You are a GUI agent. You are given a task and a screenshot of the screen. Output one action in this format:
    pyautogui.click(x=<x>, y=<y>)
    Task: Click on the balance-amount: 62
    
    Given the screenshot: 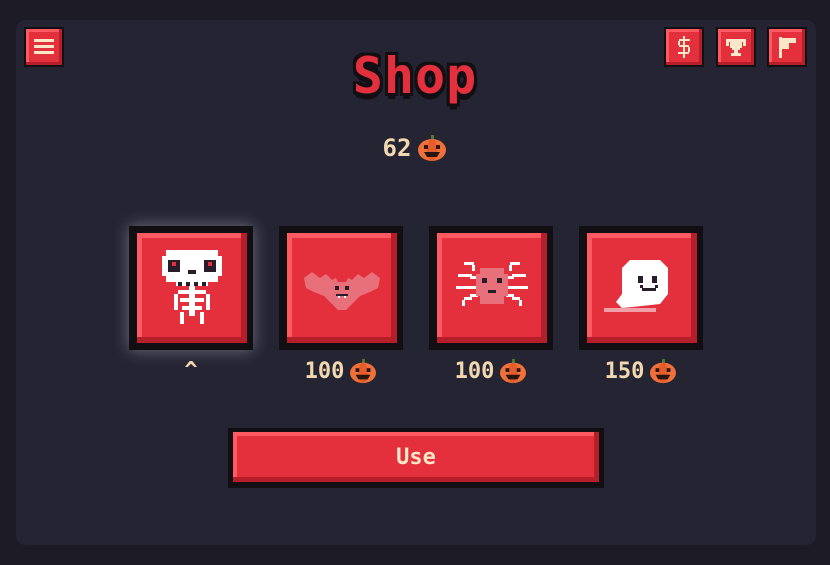 What is the action you would take?
    pyautogui.click(x=397, y=148)
    